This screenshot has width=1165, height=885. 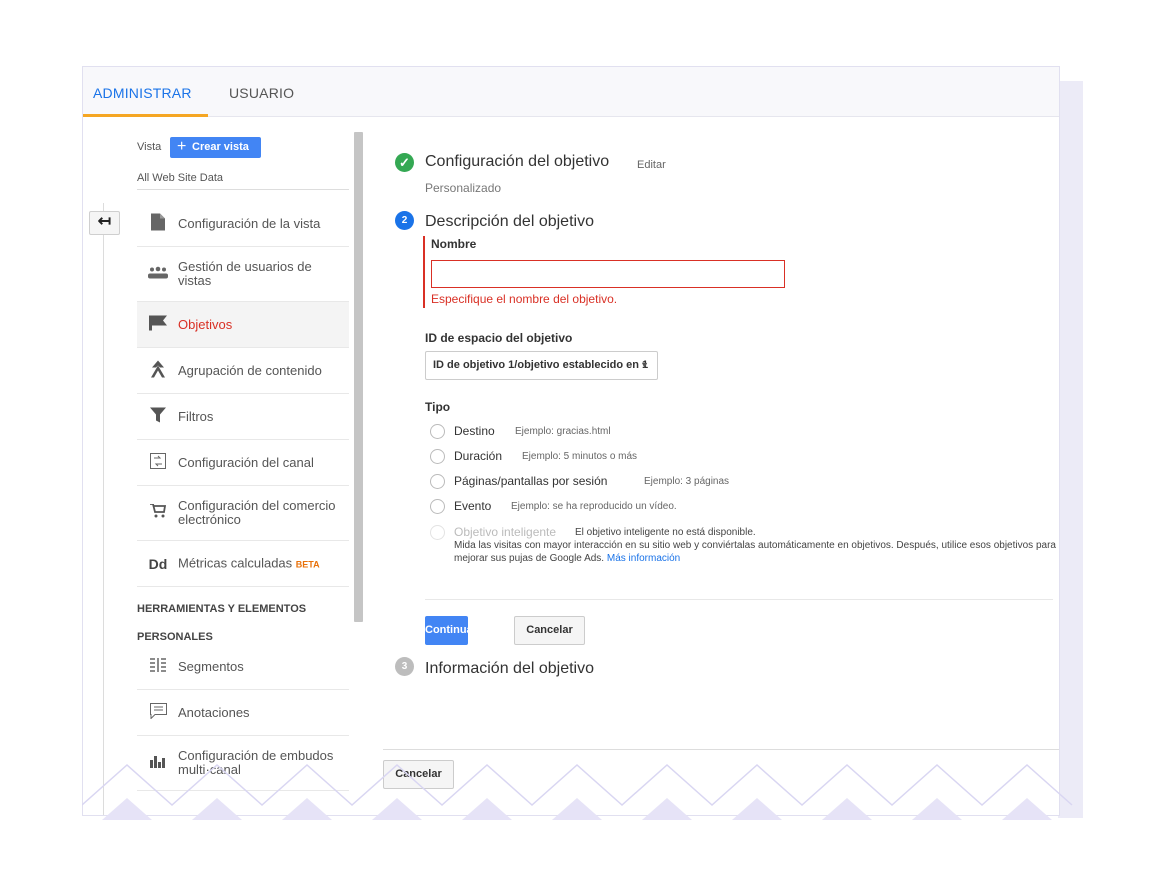 I want to click on tab-administrar: ADMINISTRAR, so click(x=142, y=93).